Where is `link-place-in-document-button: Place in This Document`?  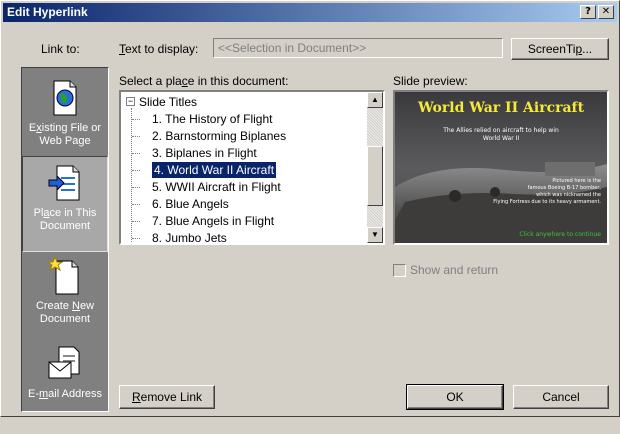 link-place-in-document-button: Place in This Document is located at coordinates (65, 204).